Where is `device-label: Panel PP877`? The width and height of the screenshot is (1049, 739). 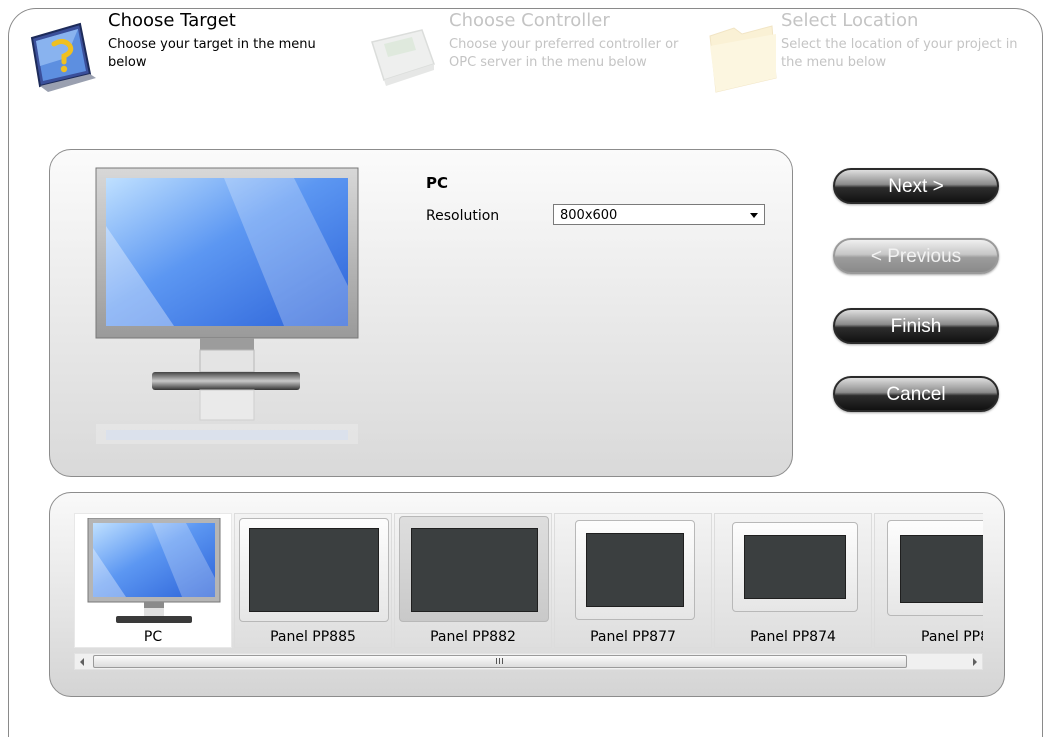
device-label: Panel PP877 is located at coordinates (633, 637).